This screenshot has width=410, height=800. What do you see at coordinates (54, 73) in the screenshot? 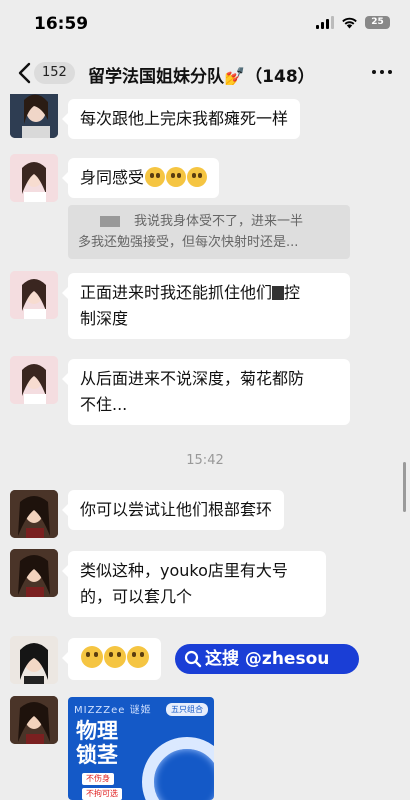
I see `unread-count-badge: 152` at bounding box center [54, 73].